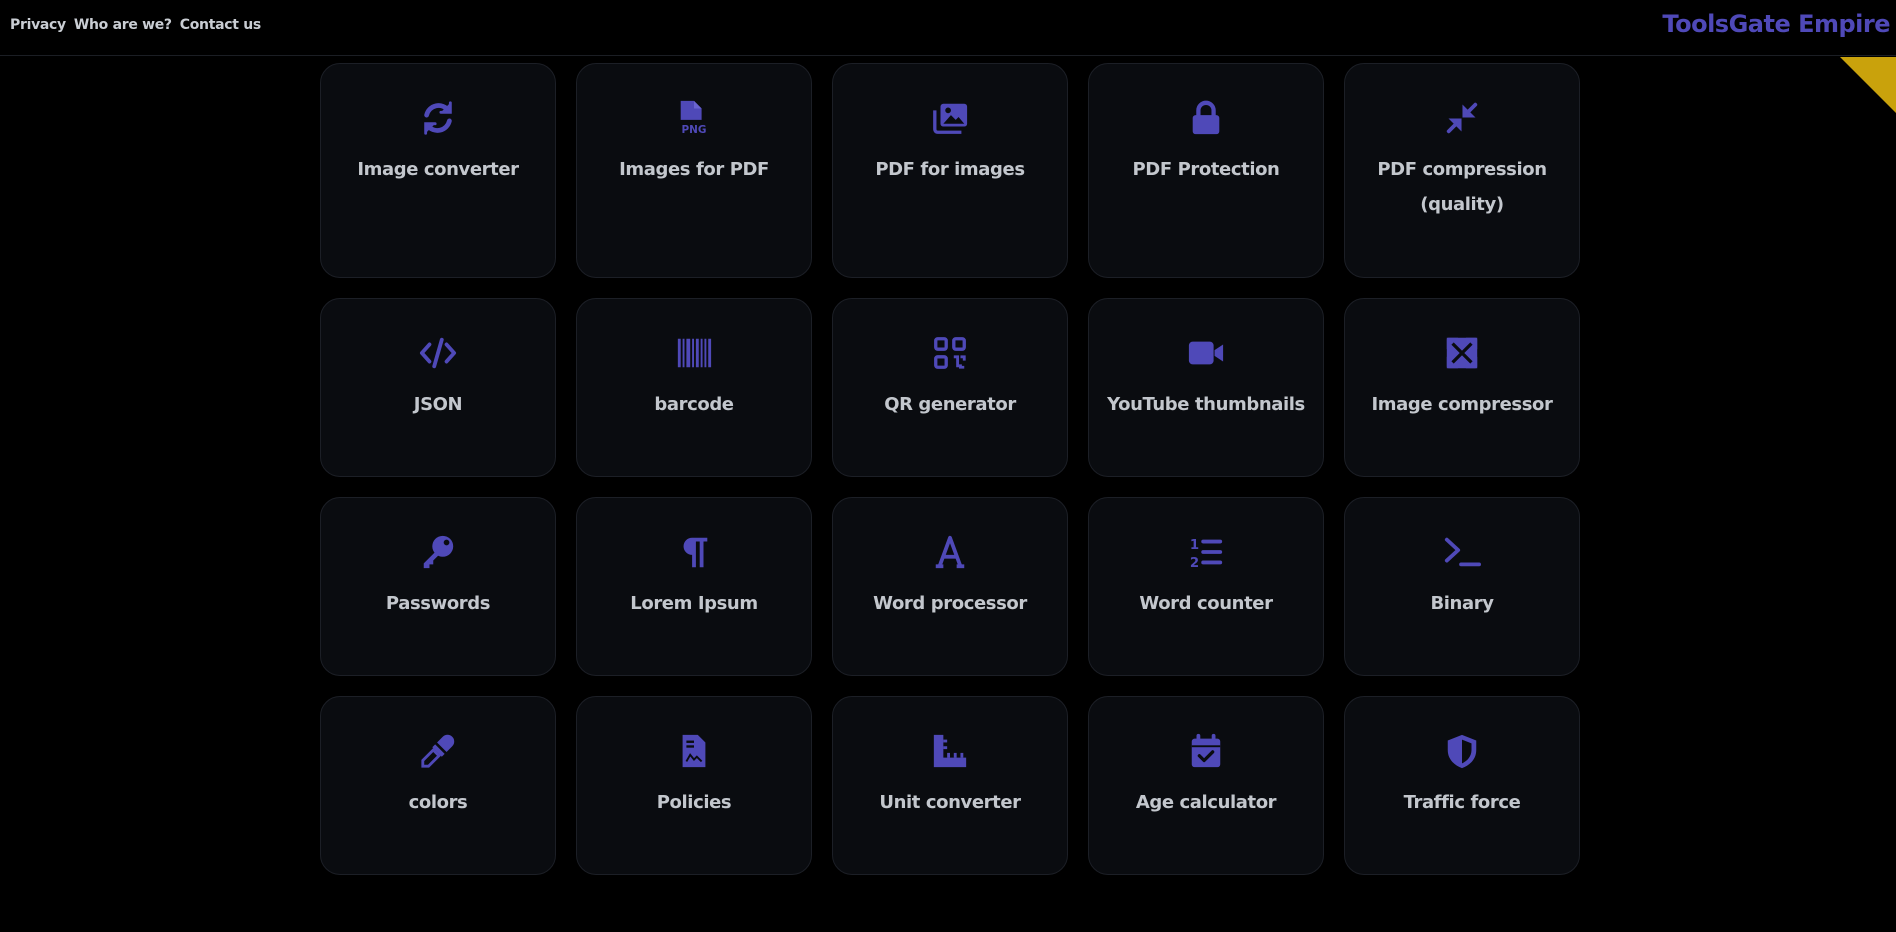 This screenshot has width=1896, height=932. I want to click on svg-text: 1, so click(1194, 545).